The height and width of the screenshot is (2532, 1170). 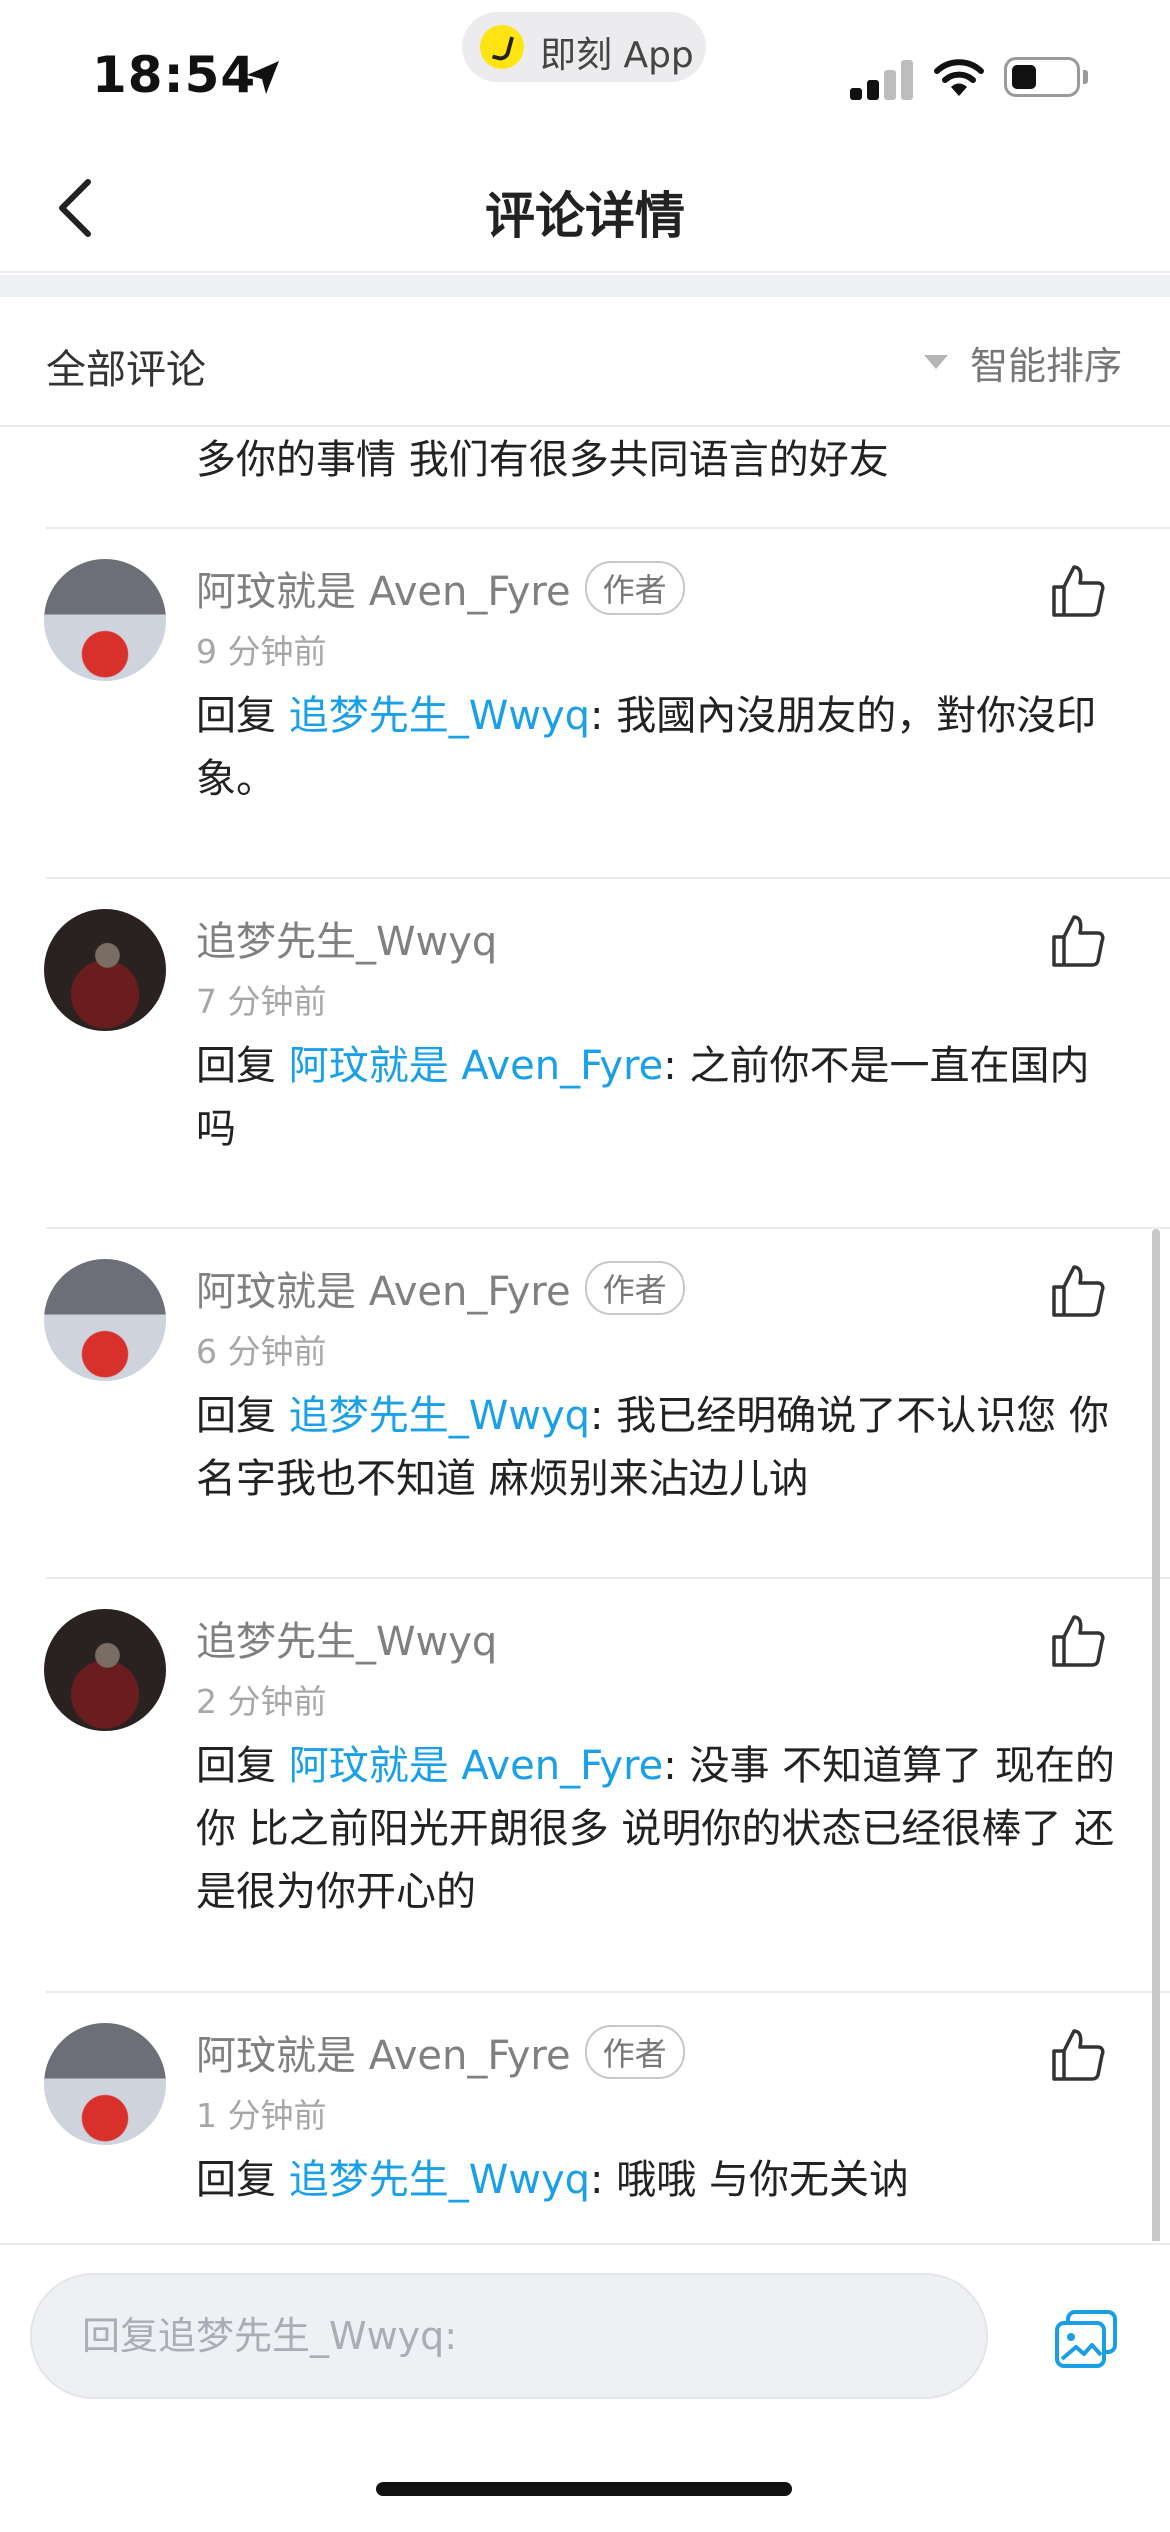 What do you see at coordinates (585, 216) in the screenshot?
I see `page-title: 评论详情` at bounding box center [585, 216].